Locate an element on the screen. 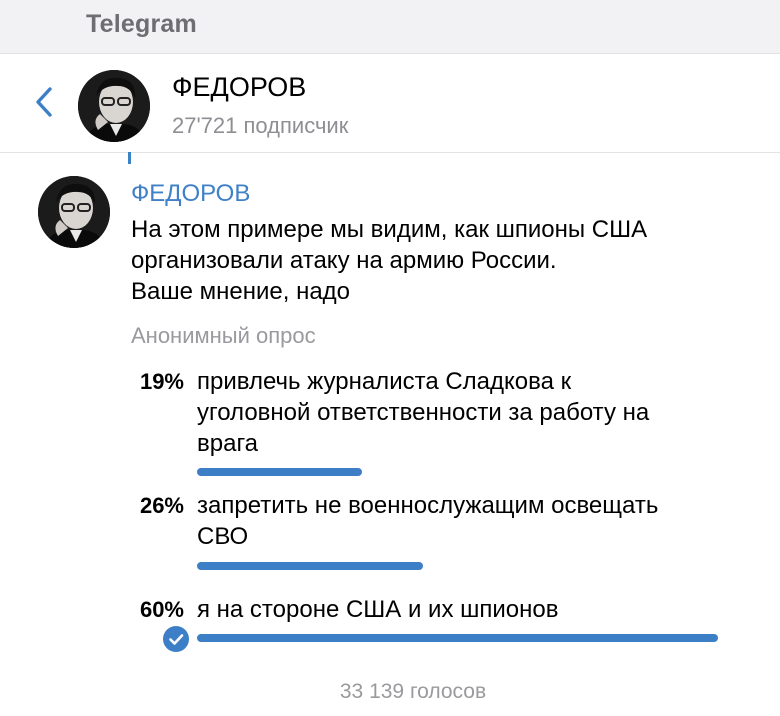  post-author: ФЕДОРОВ is located at coordinates (190, 194).